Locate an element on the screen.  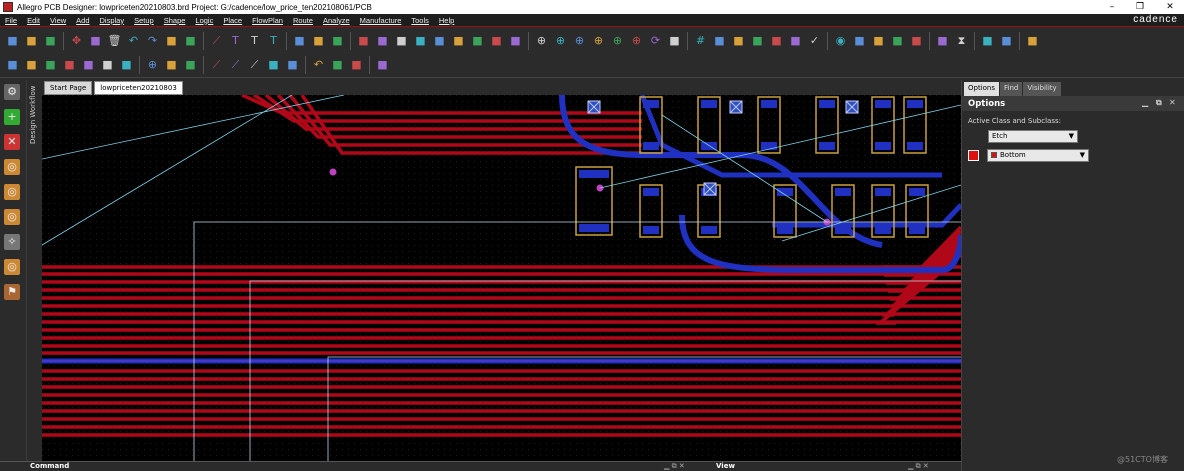
miter-icon: ⟋ is located at coordinates (255, 65).